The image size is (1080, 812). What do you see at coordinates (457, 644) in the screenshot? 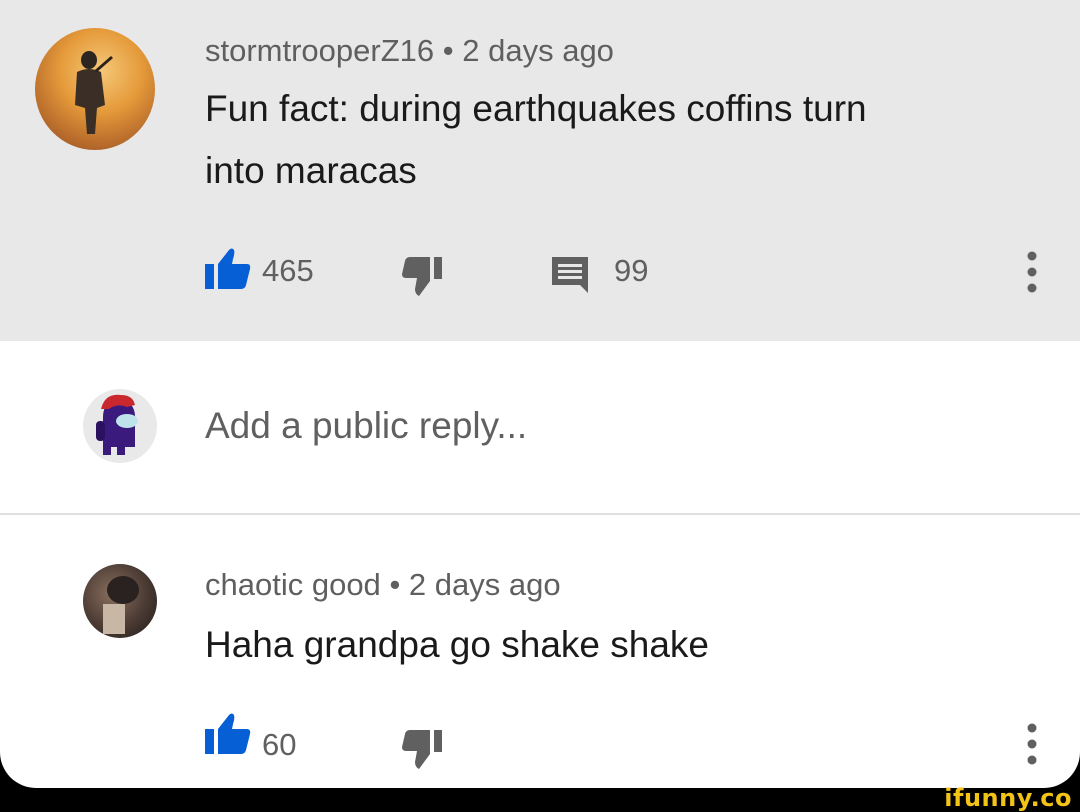
I see `reply-text: Haha grandpa go shake shake` at bounding box center [457, 644].